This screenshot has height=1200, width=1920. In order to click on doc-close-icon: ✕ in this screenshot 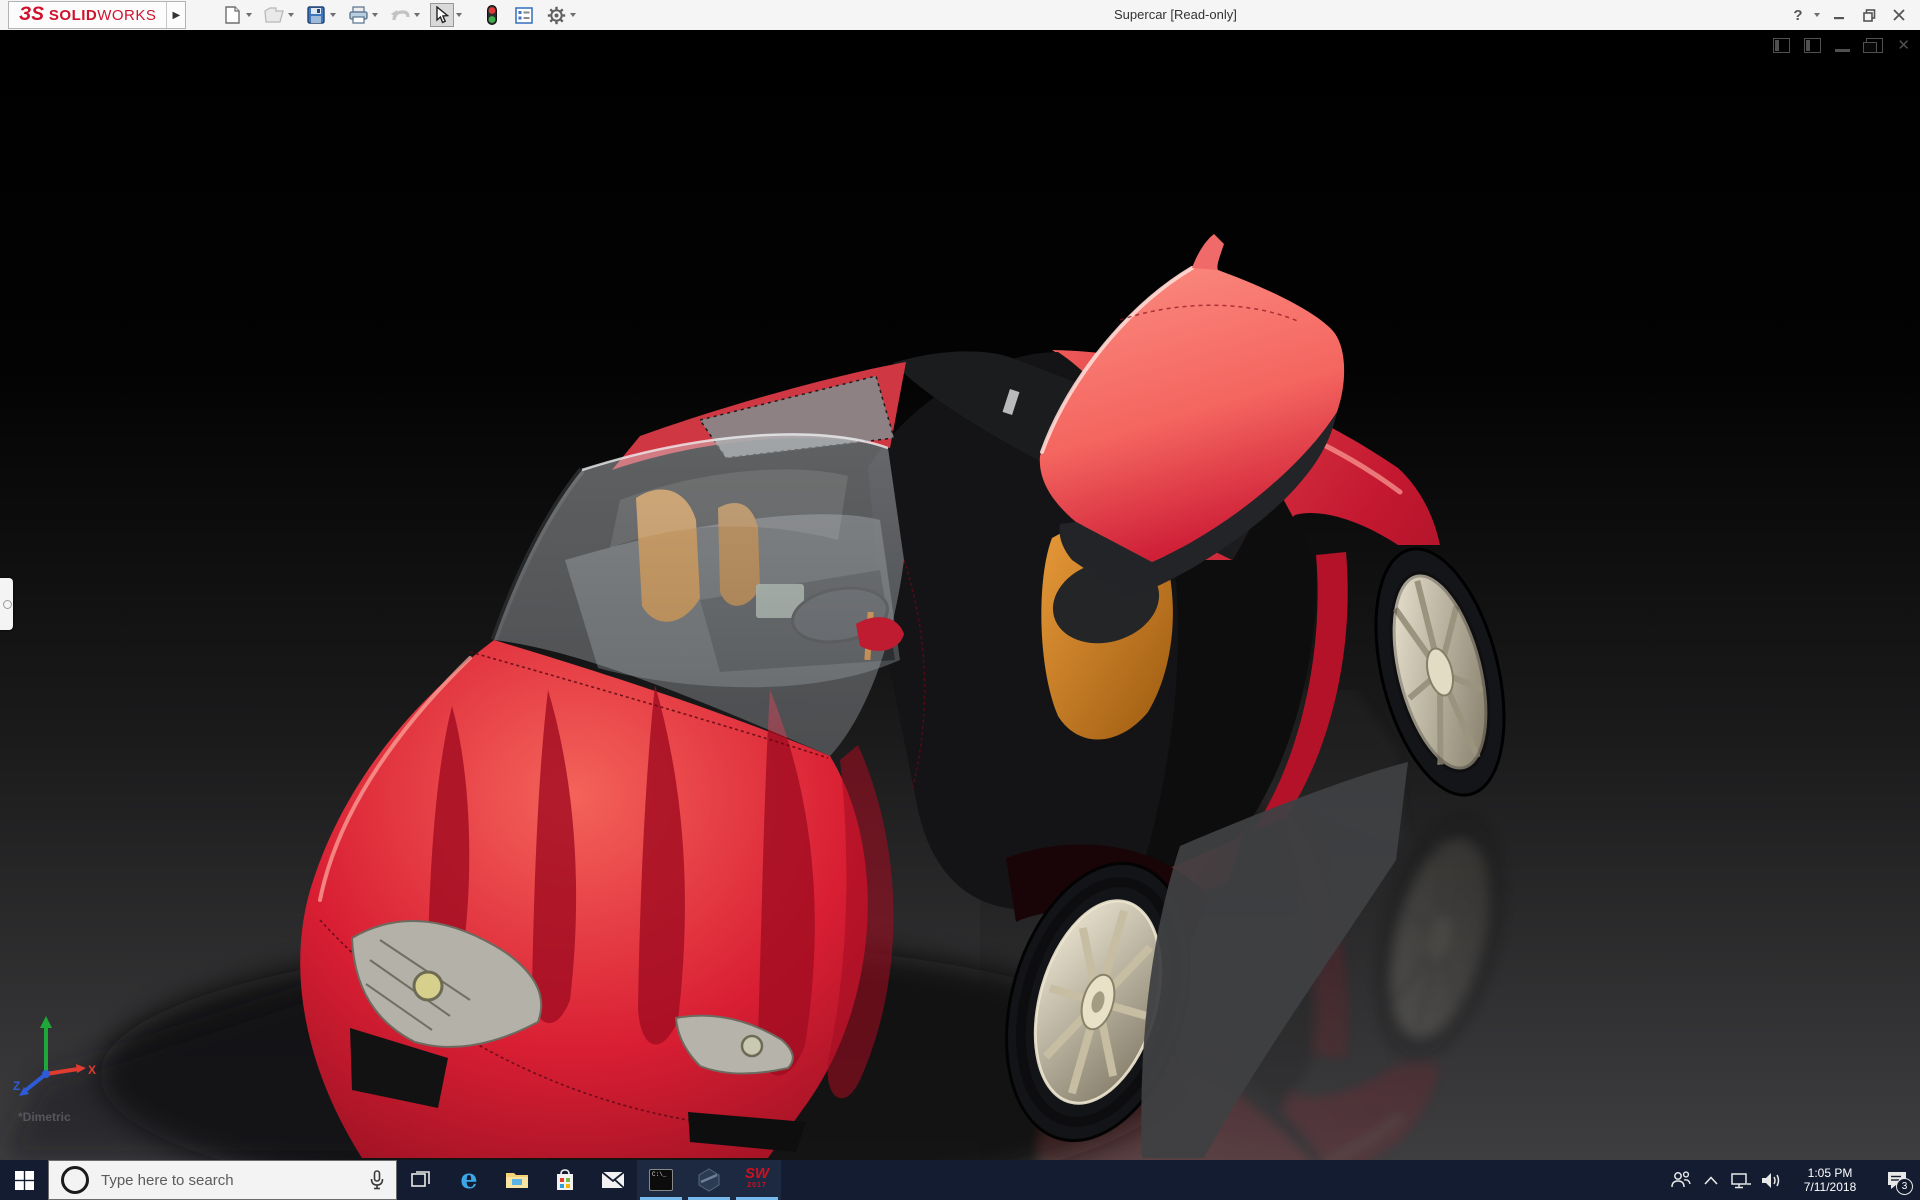, I will do `click(1903, 45)`.